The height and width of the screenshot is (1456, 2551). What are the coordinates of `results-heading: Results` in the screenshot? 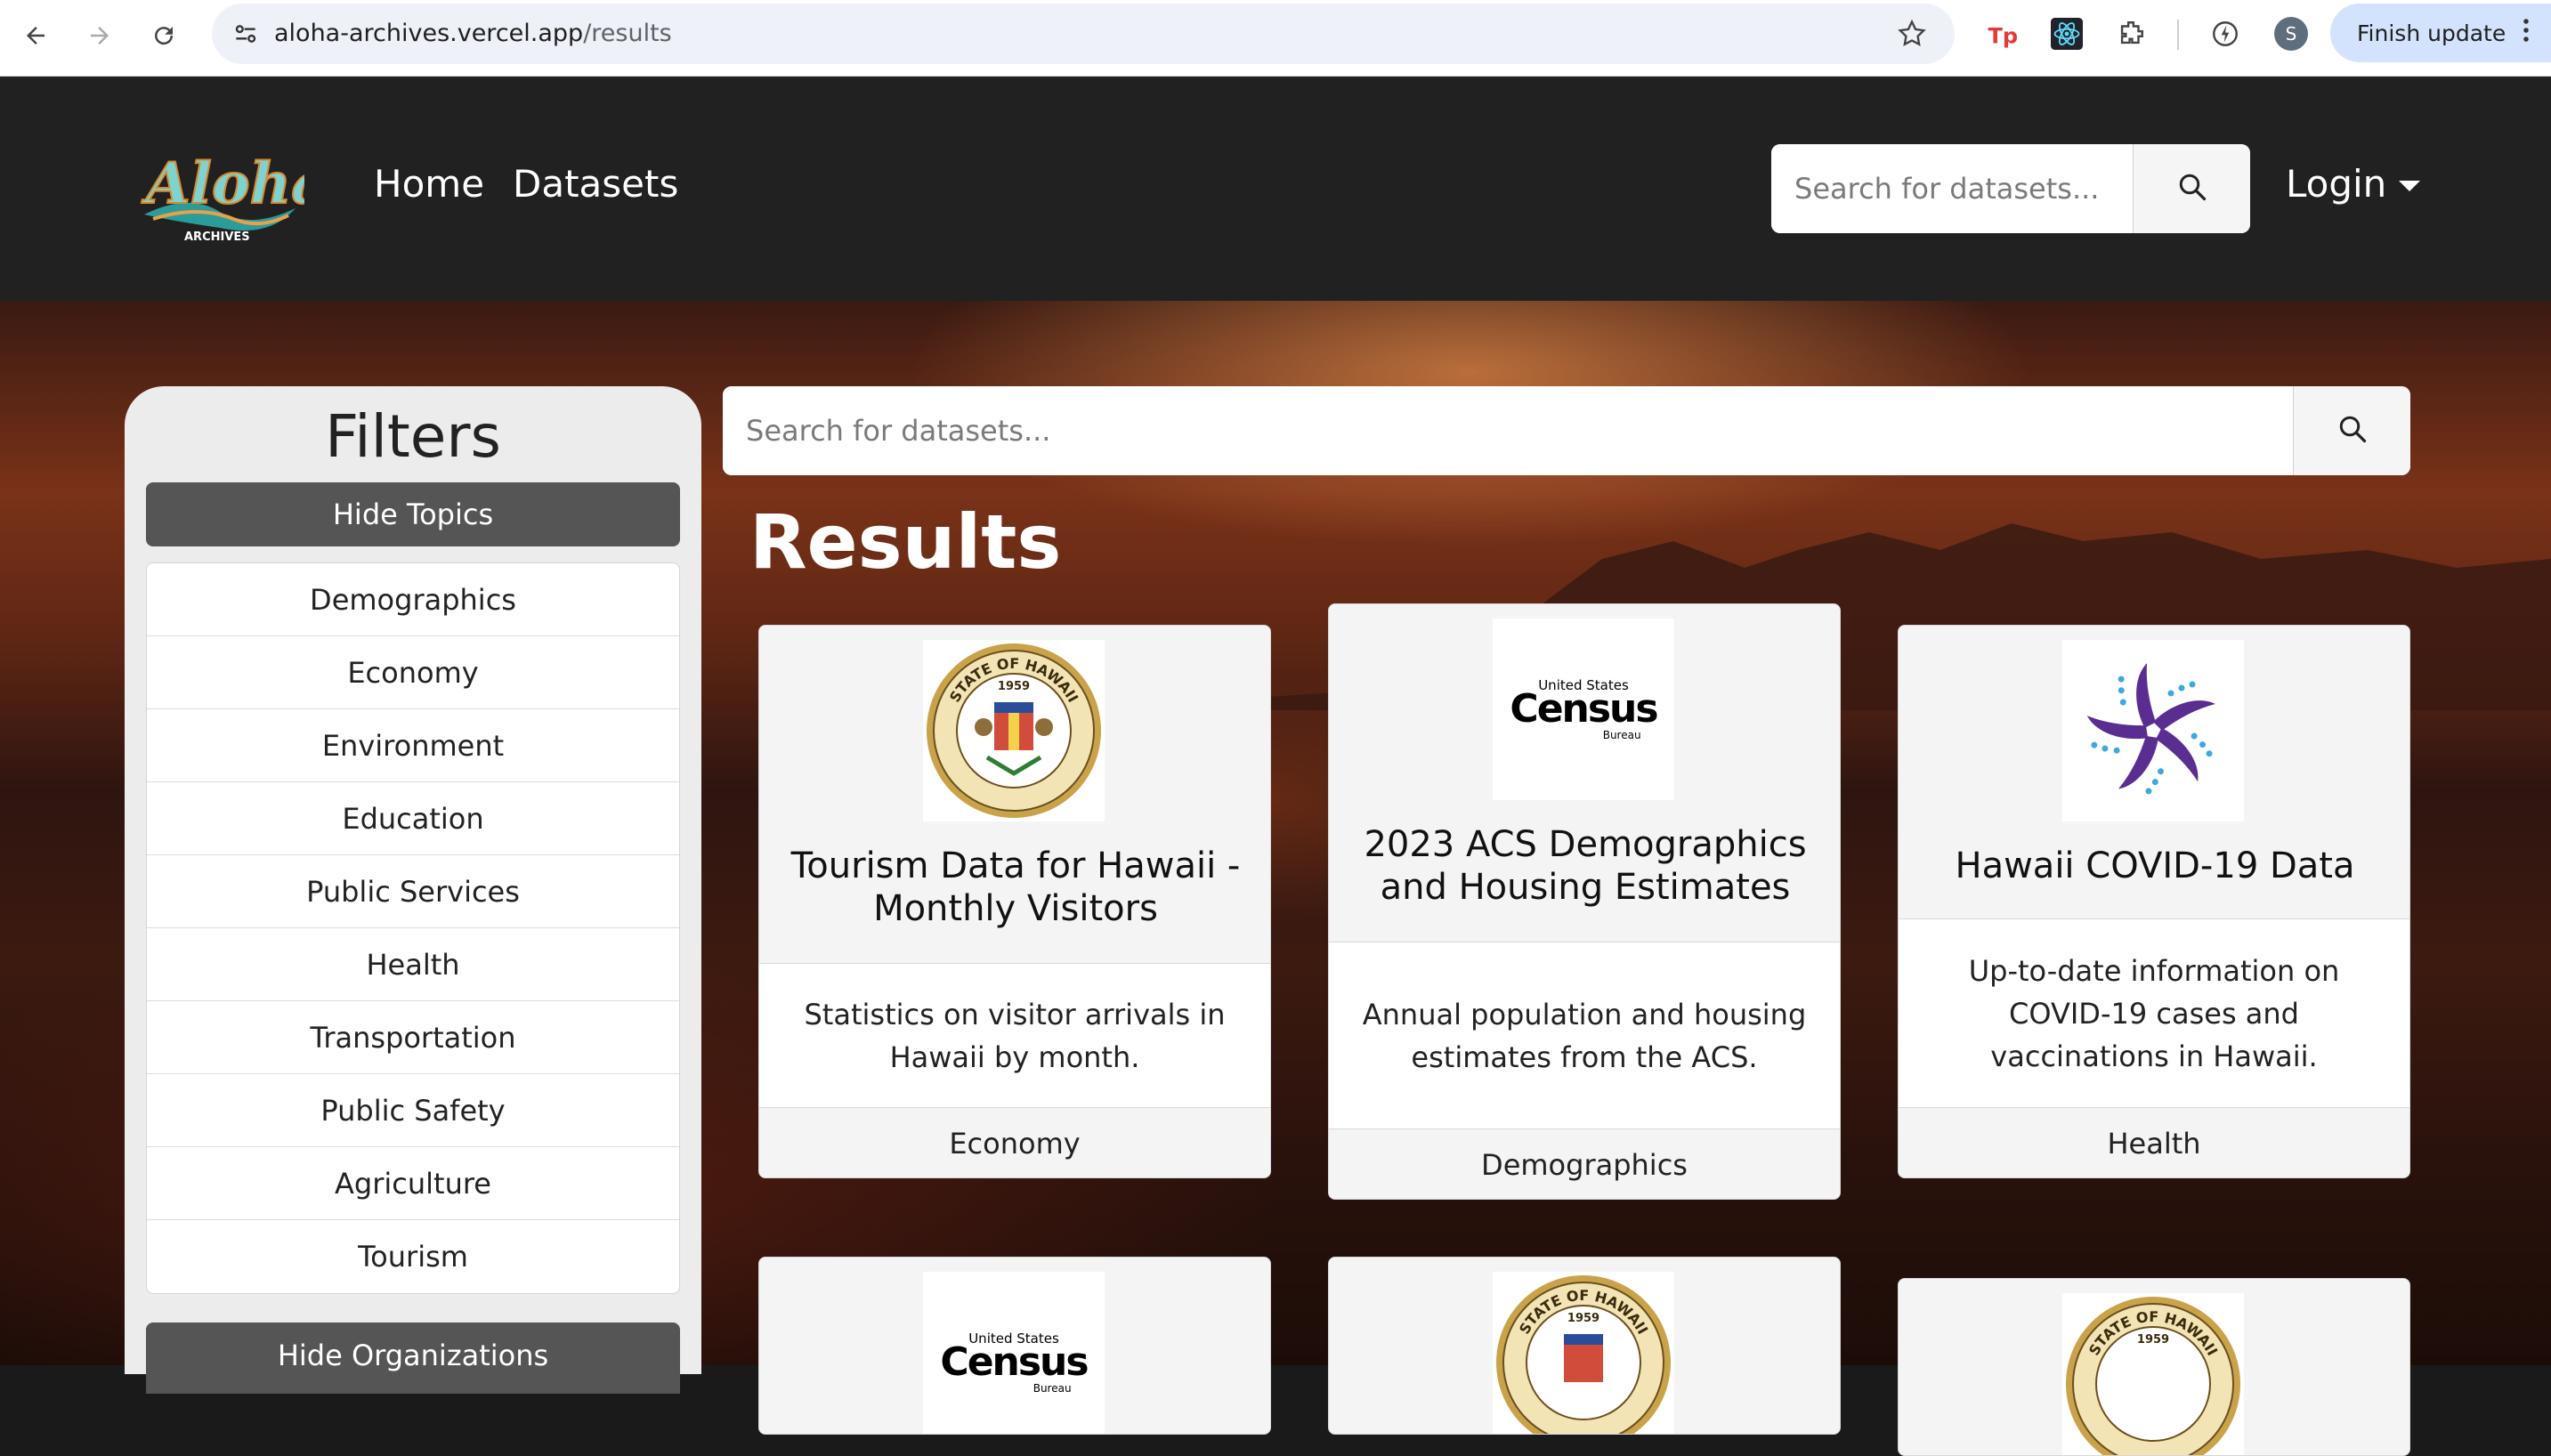 It's located at (905, 542).